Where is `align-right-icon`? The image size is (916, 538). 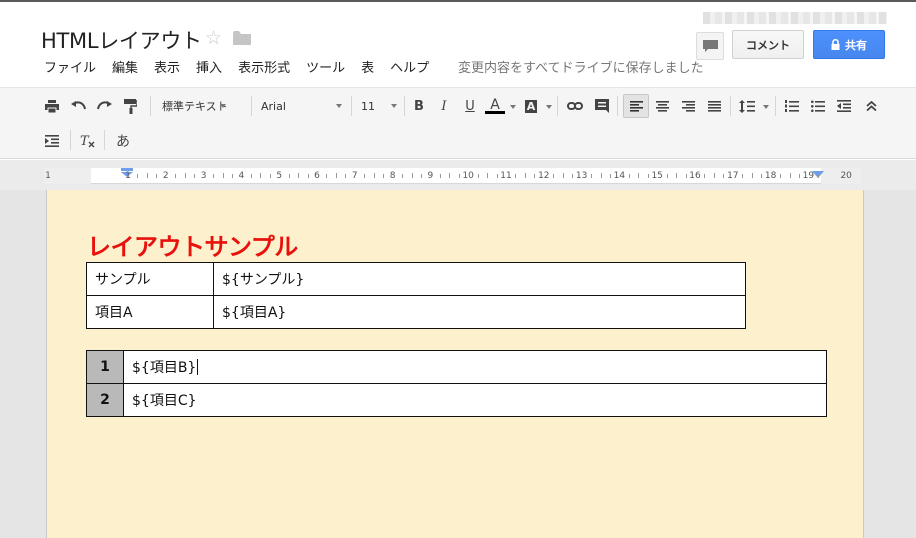
align-right-icon is located at coordinates (688, 106).